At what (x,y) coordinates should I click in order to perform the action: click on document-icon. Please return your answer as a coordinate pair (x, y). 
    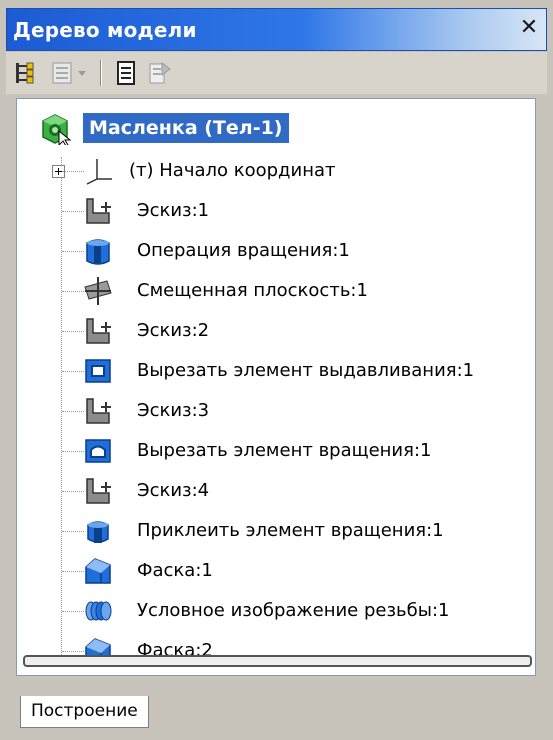
    Looking at the image, I should click on (126, 73).